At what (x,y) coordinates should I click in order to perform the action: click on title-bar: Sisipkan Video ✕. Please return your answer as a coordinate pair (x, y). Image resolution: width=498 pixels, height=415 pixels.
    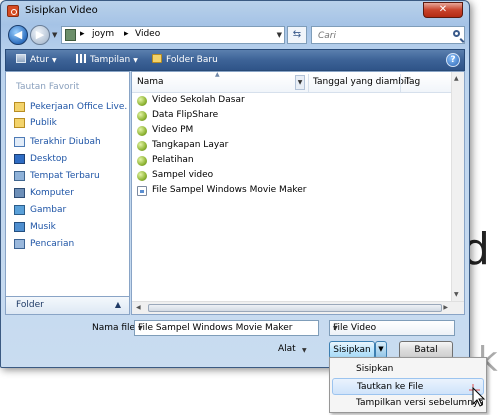
    Looking at the image, I should click on (235, 11).